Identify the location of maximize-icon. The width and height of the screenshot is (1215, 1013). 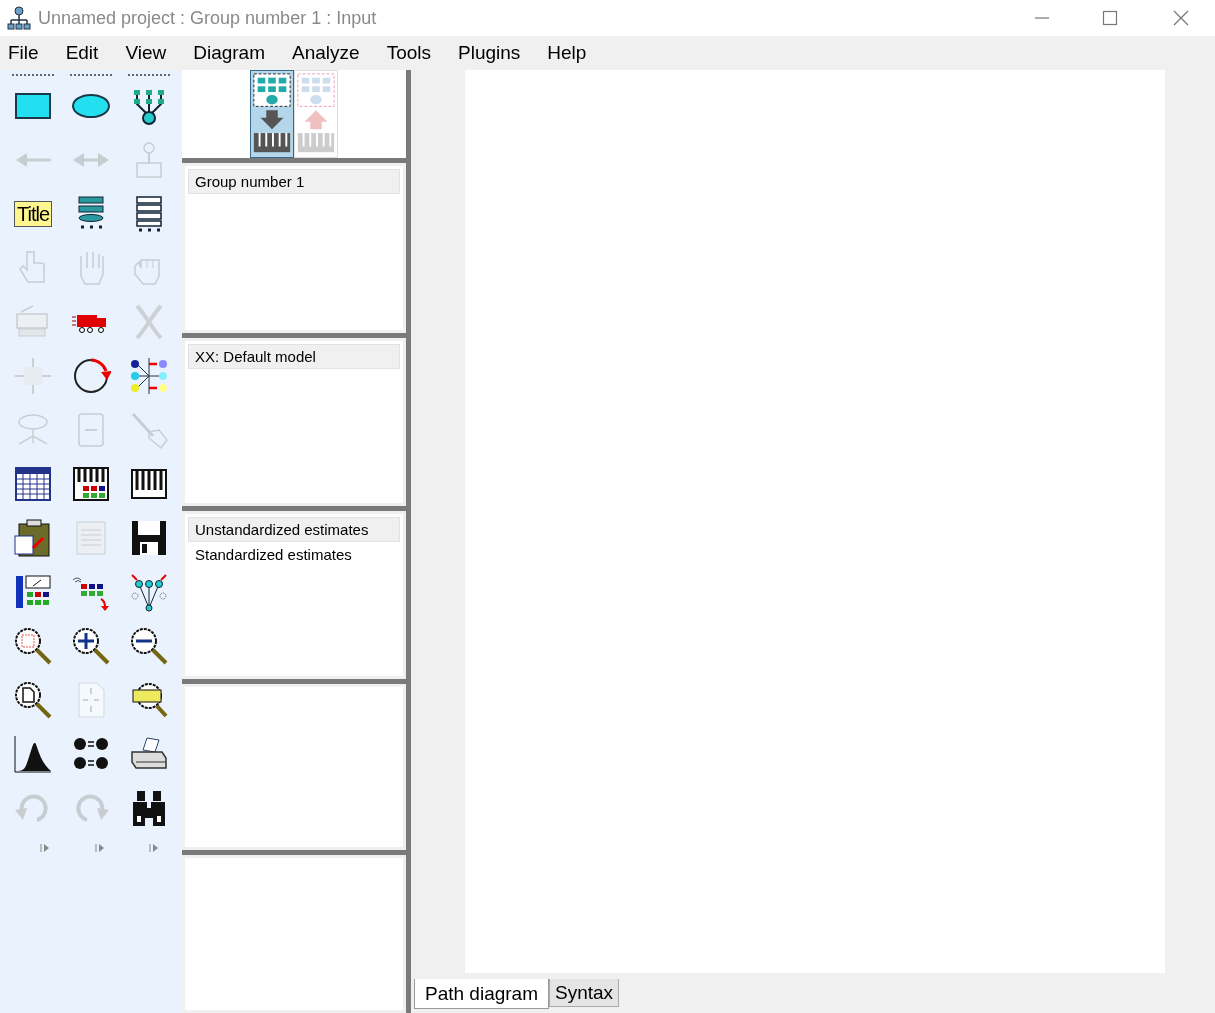
(1110, 18).